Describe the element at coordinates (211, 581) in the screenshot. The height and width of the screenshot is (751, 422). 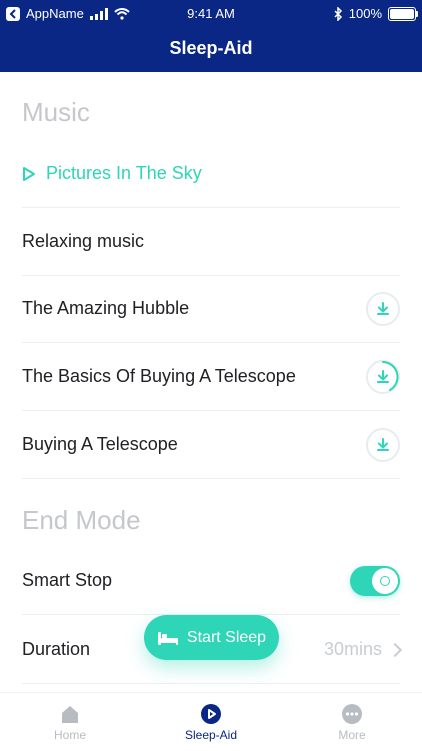
I see `smart-stop-row: Smart Stop` at that location.